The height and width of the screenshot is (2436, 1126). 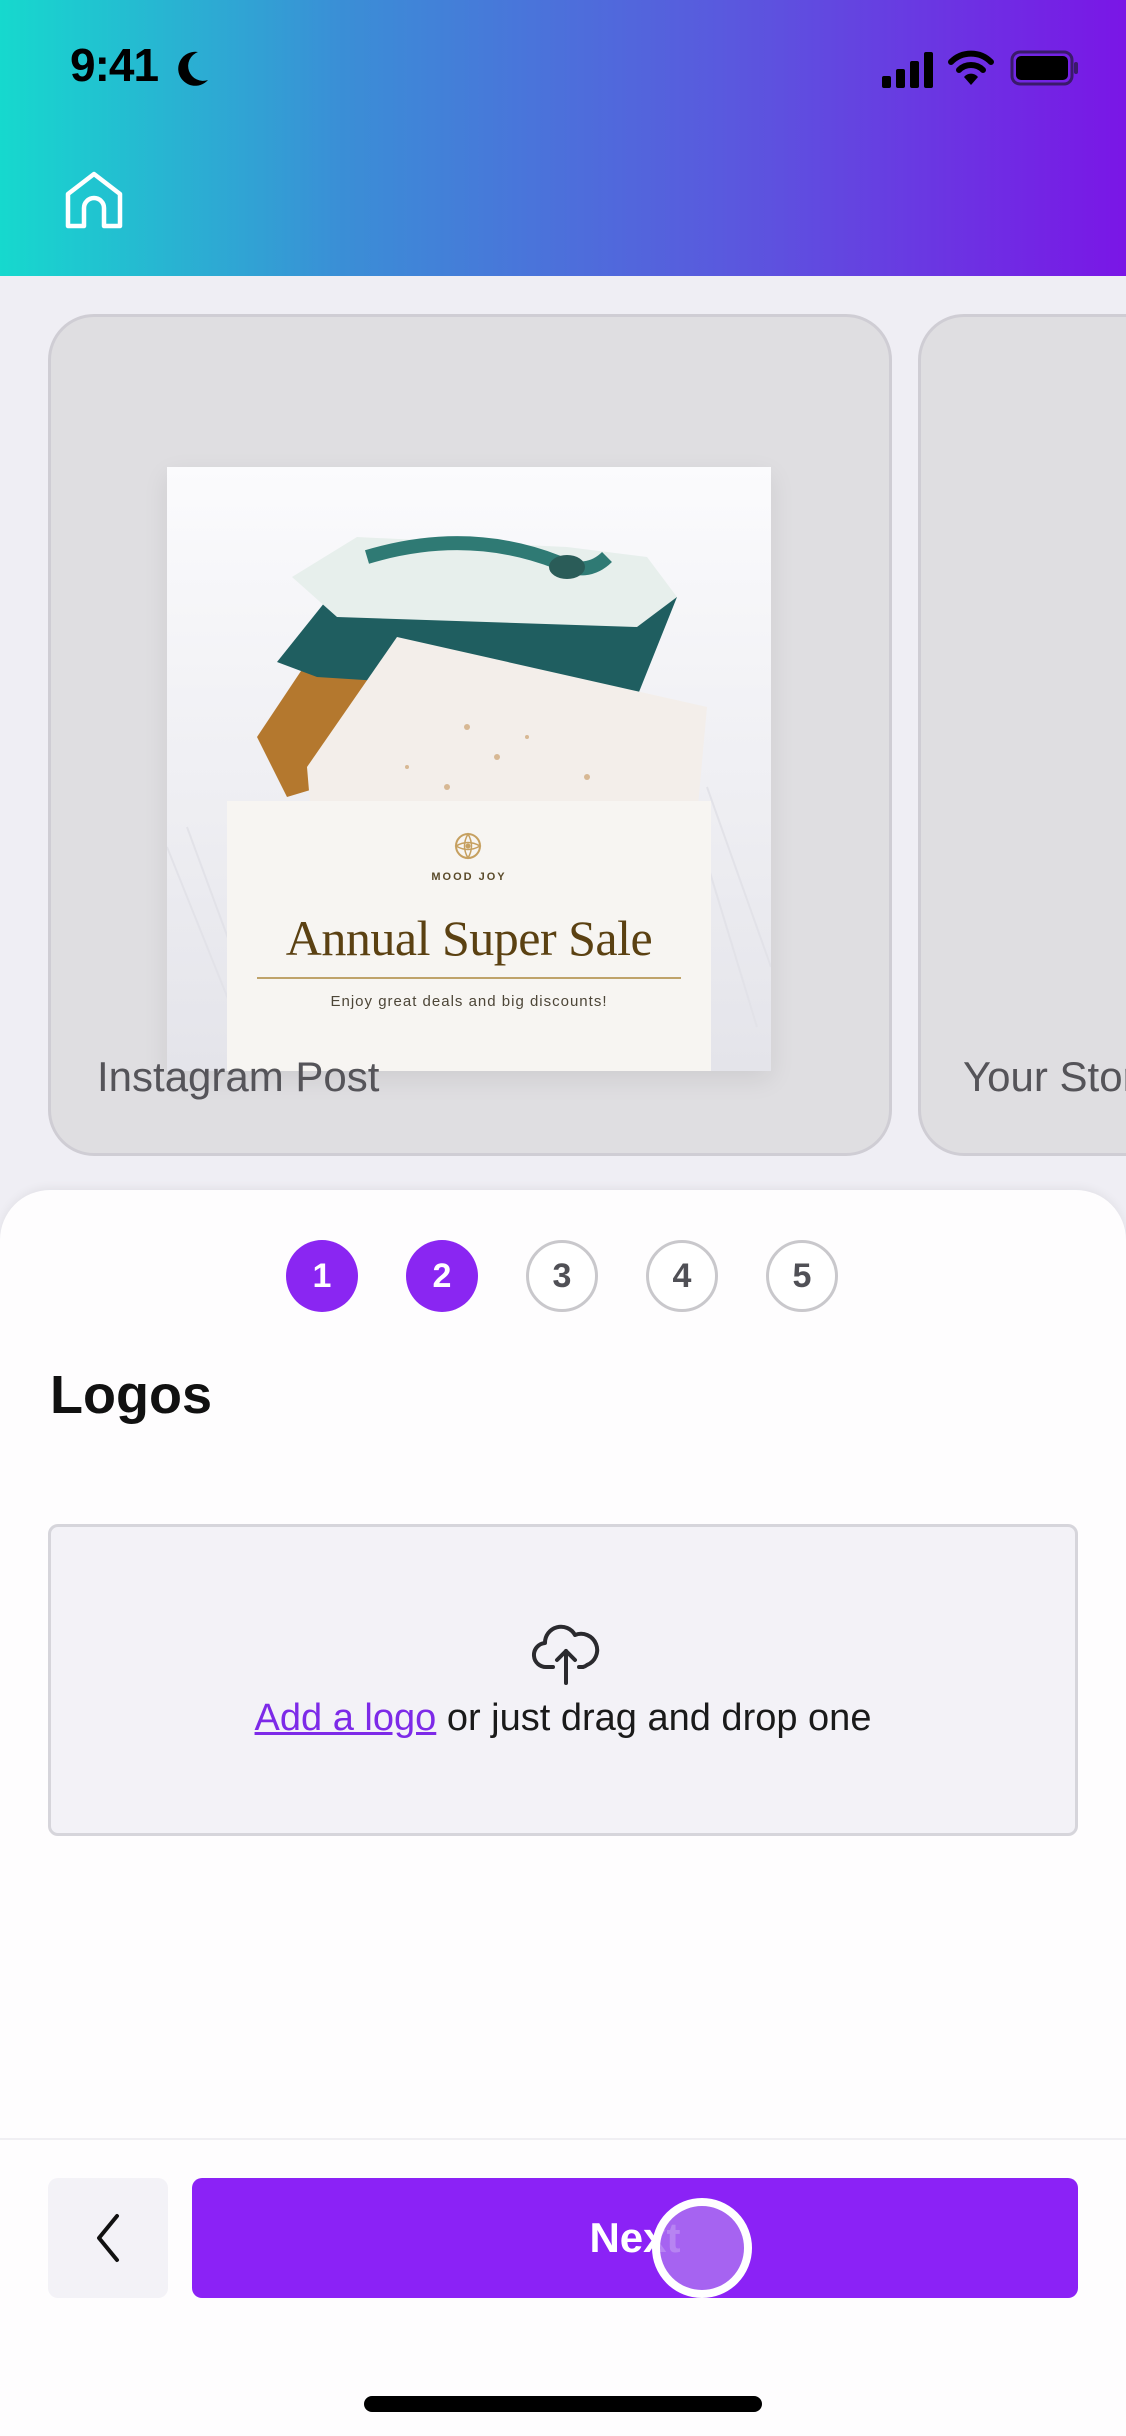 I want to click on post-title: Annual Super Sale, so click(x=469, y=938).